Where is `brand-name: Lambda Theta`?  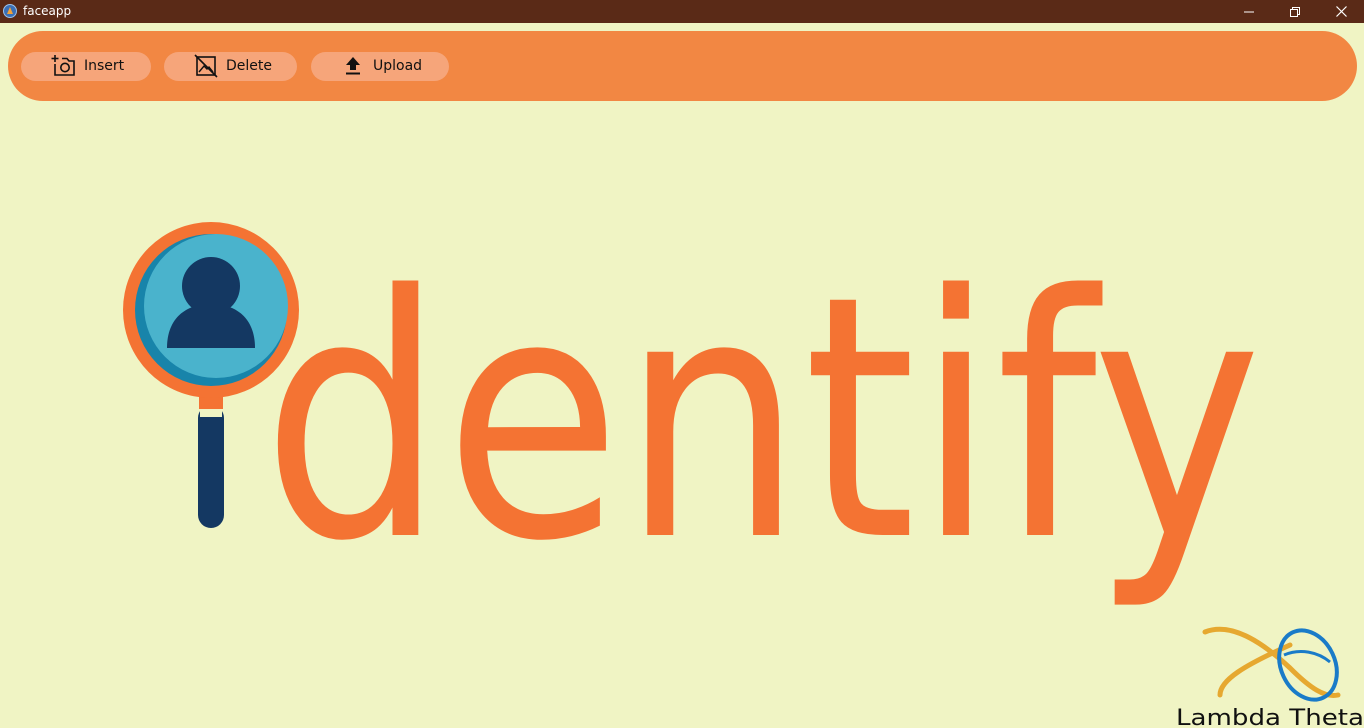
brand-name: Lambda Theta is located at coordinates (1270, 717).